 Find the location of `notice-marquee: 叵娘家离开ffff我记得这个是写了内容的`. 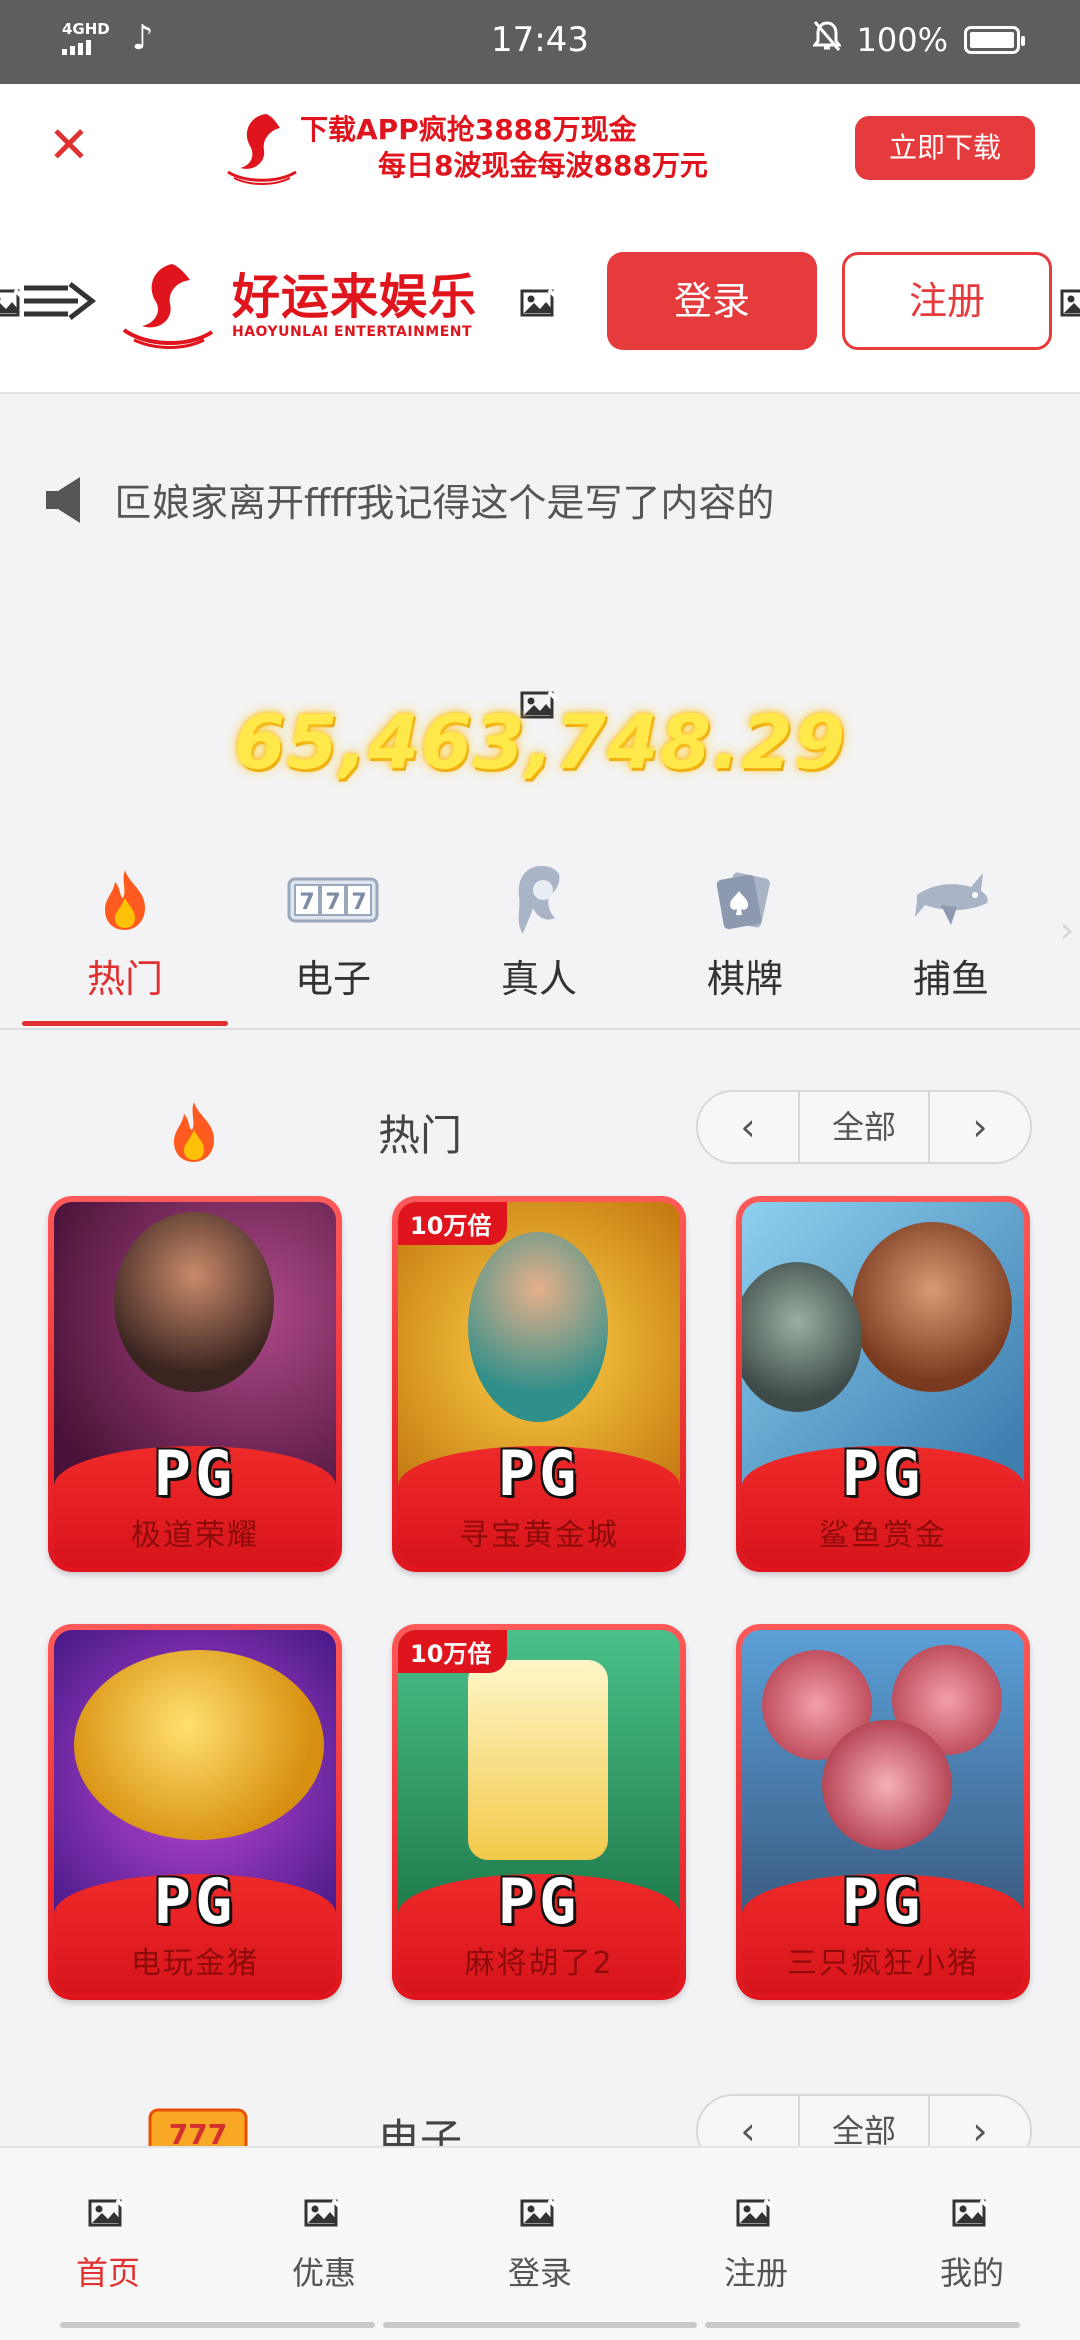

notice-marquee: 叵娘家离开ffff我记得这个是写了内容的 is located at coordinates (409, 499).